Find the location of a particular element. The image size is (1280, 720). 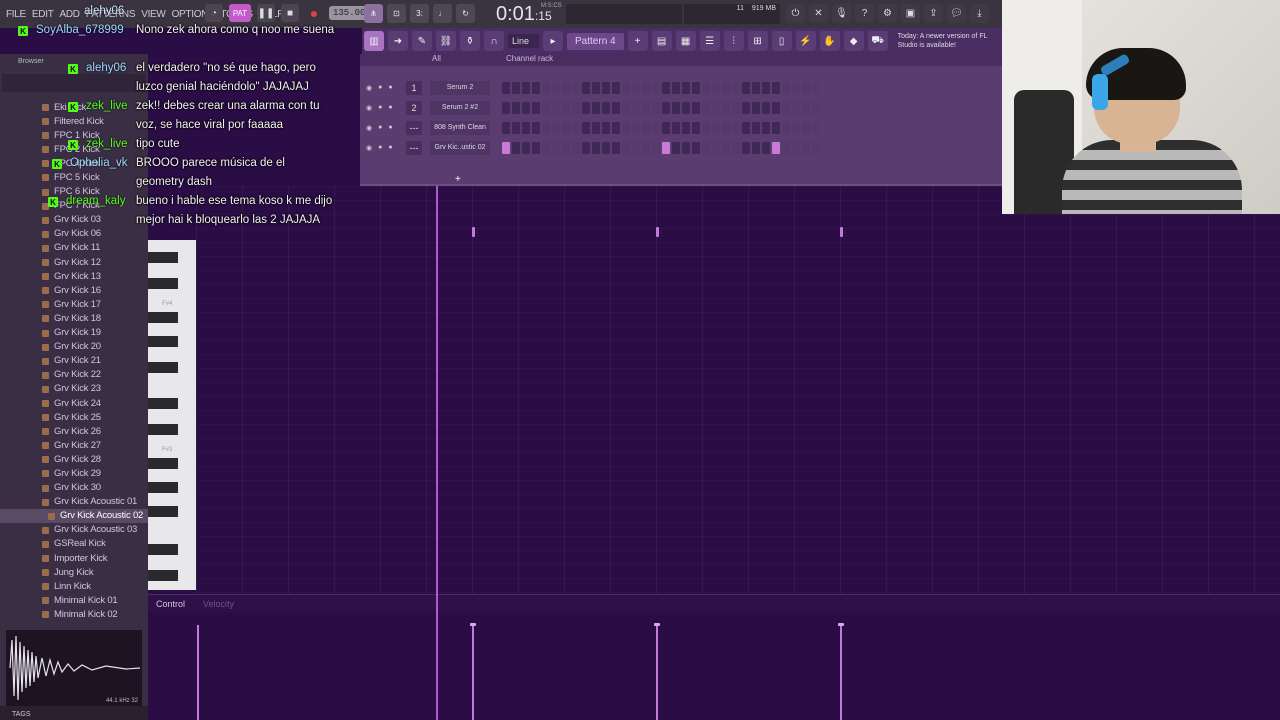

loop-record-icon: ↻ is located at coordinates (465, 13).